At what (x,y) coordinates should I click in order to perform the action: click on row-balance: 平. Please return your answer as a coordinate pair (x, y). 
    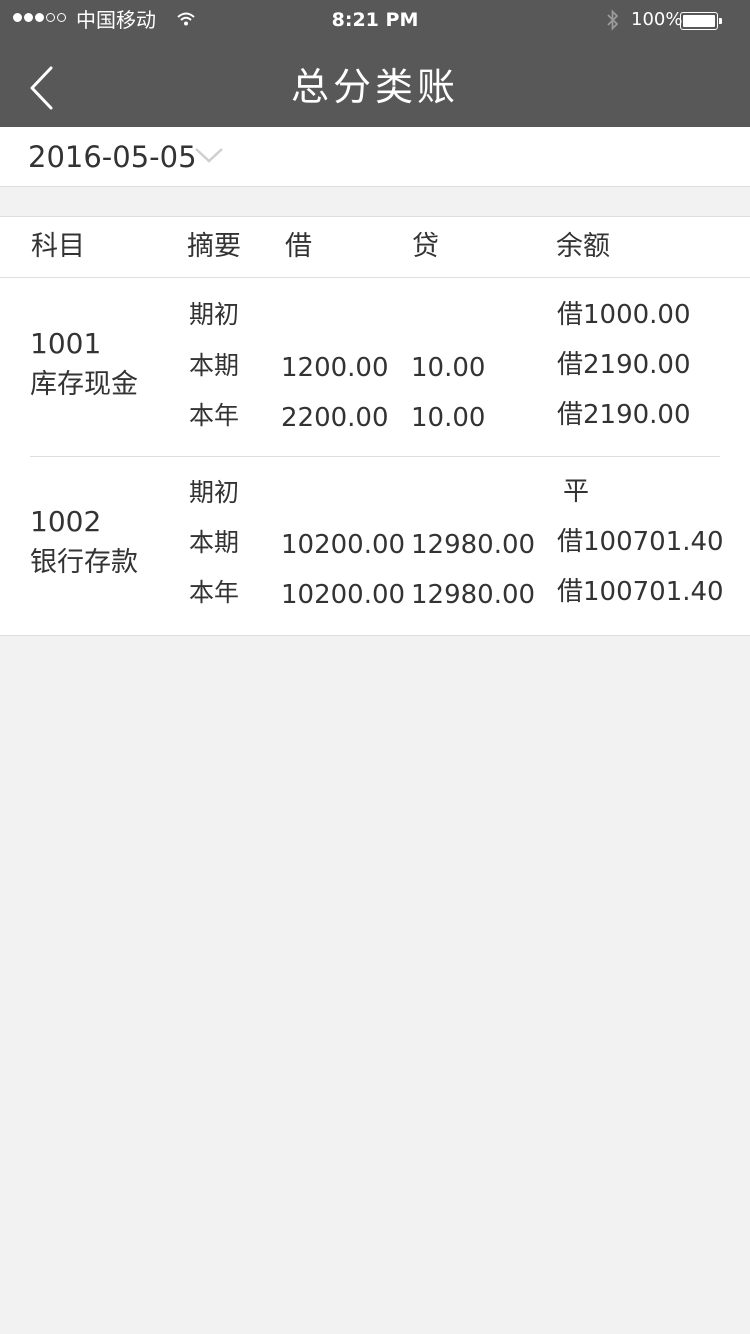
    Looking at the image, I should click on (576, 492).